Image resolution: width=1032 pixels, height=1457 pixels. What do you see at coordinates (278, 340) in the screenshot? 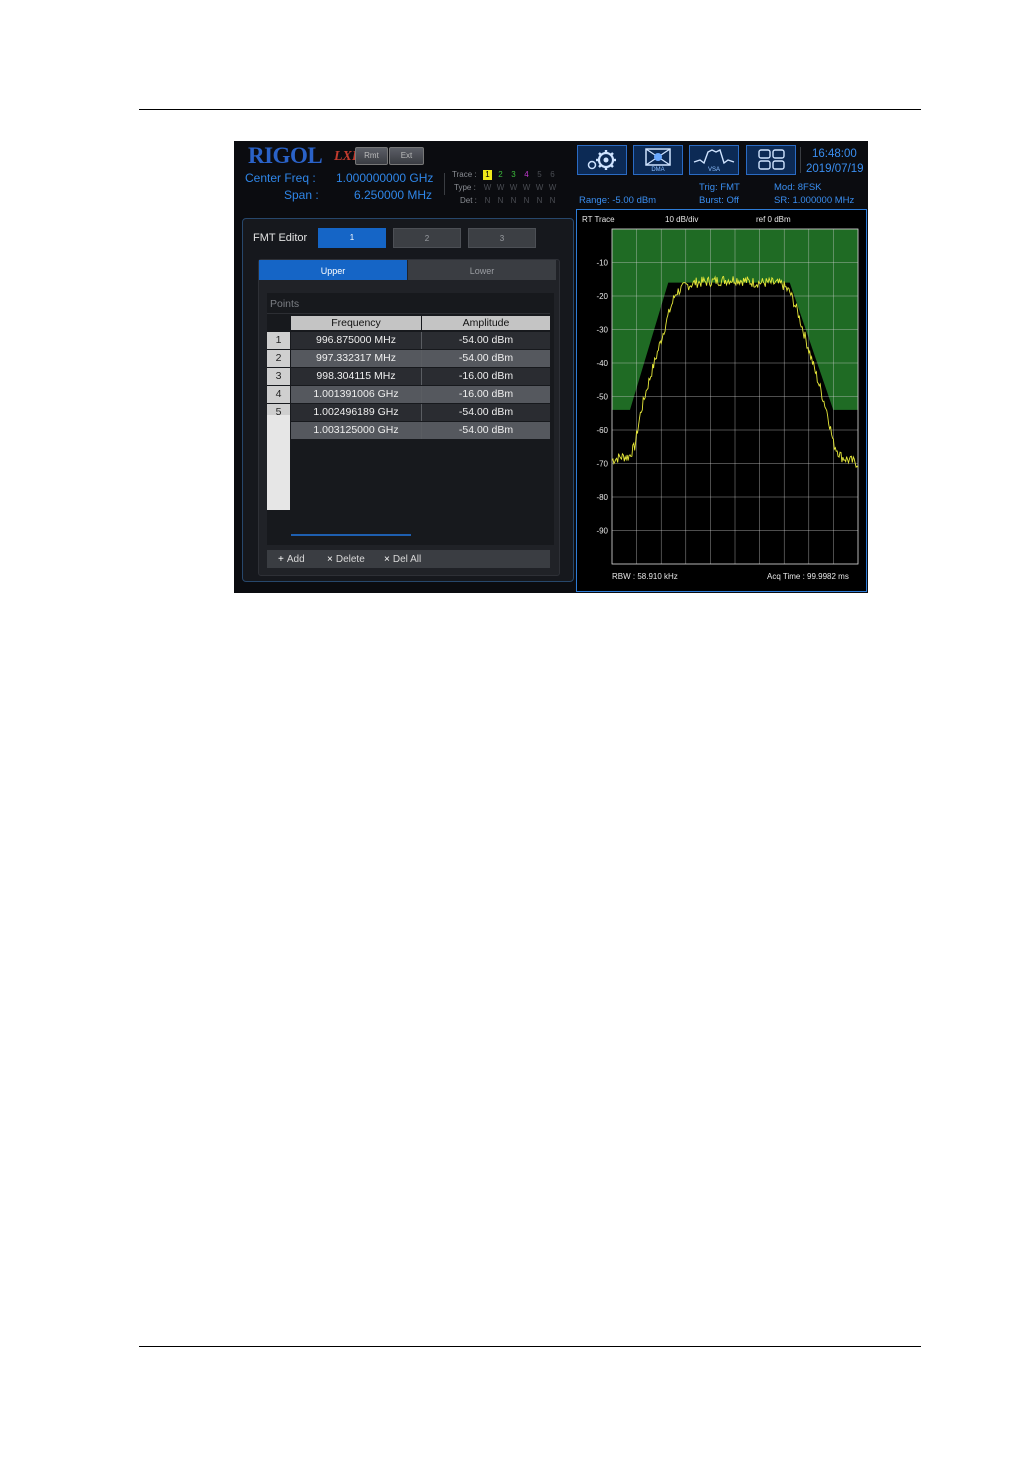
I see `row-number: 1` at bounding box center [278, 340].